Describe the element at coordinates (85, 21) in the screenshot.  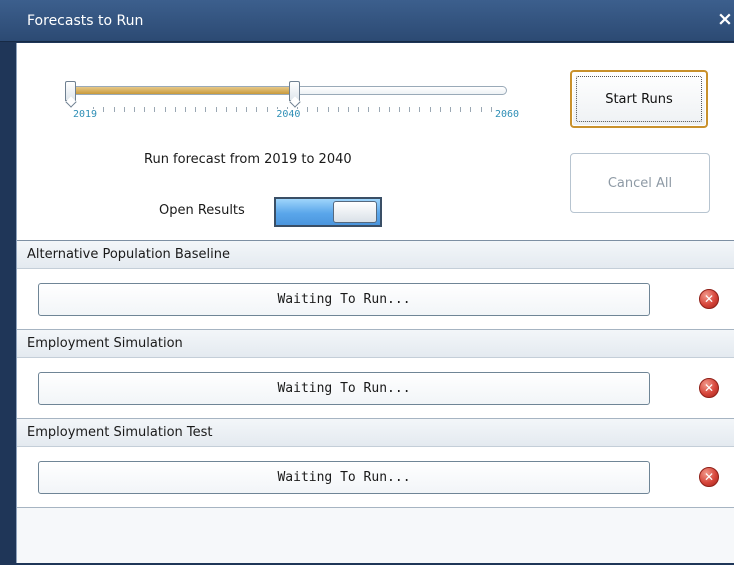
I see `window-title: Forecasts to Run` at that location.